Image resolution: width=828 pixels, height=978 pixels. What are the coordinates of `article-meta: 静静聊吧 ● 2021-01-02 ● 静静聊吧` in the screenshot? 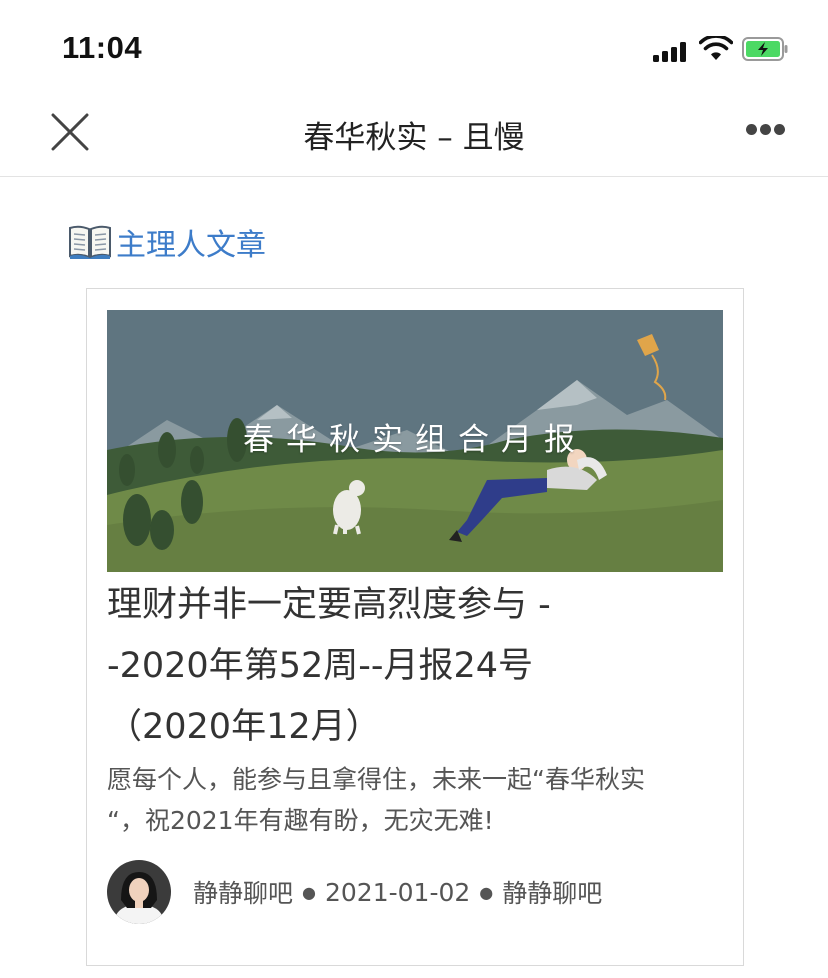 It's located at (397, 892).